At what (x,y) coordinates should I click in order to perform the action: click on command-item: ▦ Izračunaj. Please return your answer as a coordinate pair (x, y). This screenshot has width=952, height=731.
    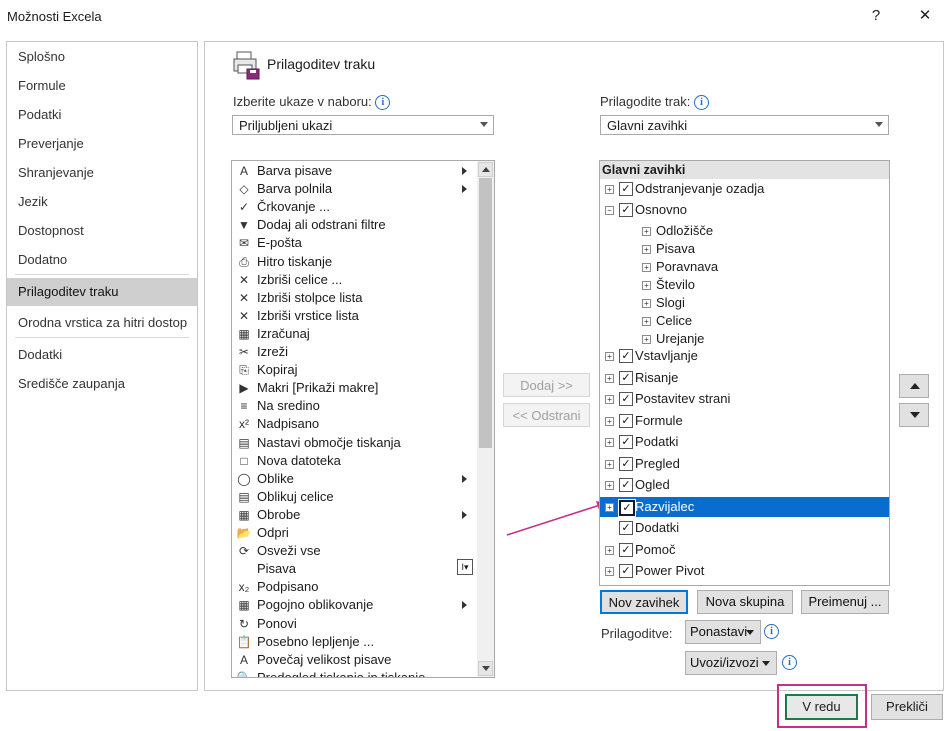
    Looking at the image, I should click on (354, 334).